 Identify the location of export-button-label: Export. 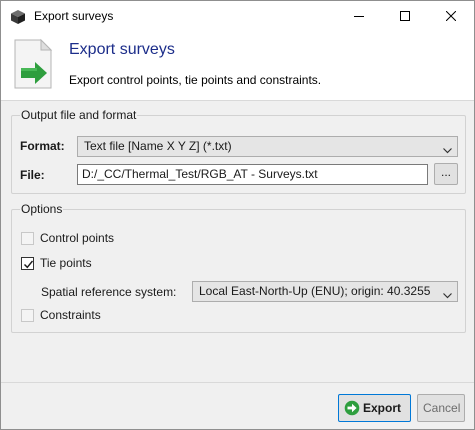
(382, 408).